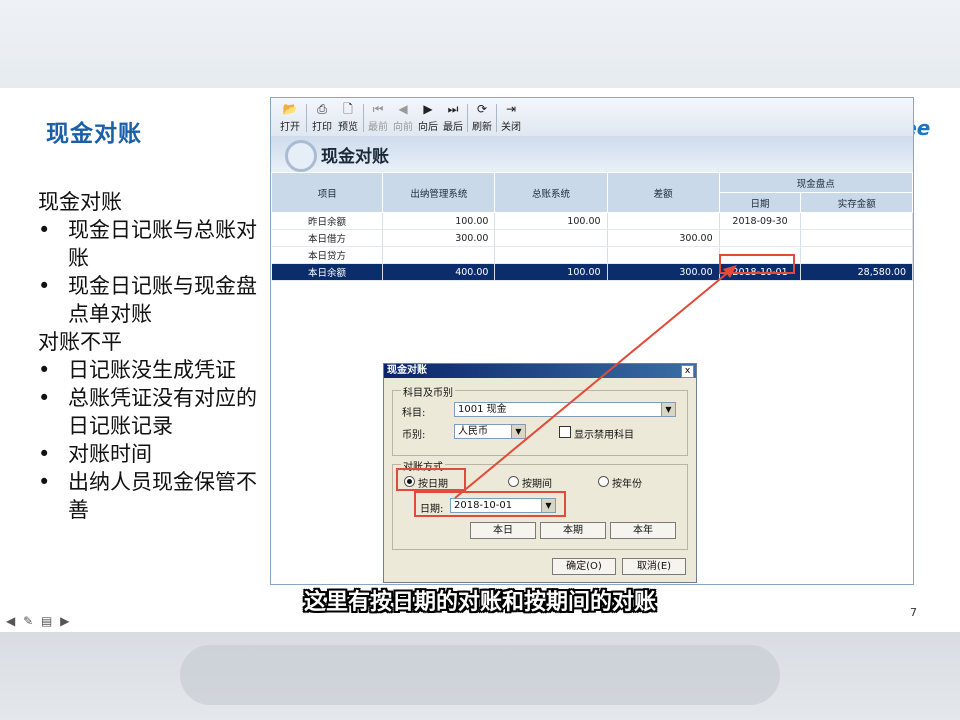 The image size is (960, 720). What do you see at coordinates (565, 409) in the screenshot?
I see `subject-select: 1001 现金 ▼` at bounding box center [565, 409].